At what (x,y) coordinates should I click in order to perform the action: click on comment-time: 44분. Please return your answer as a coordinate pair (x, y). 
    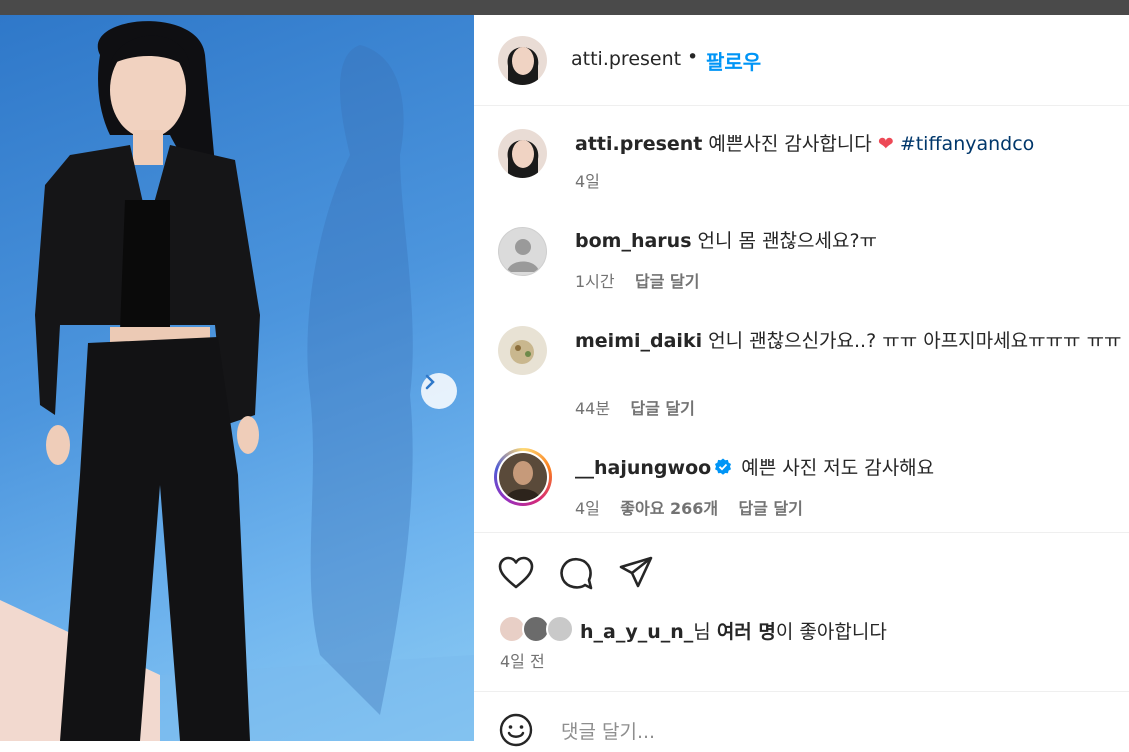
    Looking at the image, I should click on (593, 408).